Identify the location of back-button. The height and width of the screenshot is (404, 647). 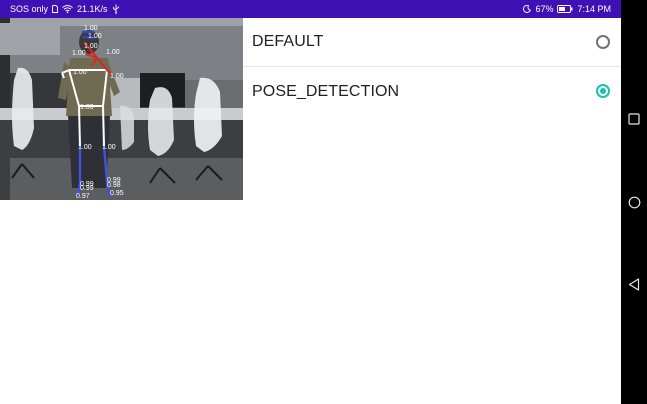
(634, 284).